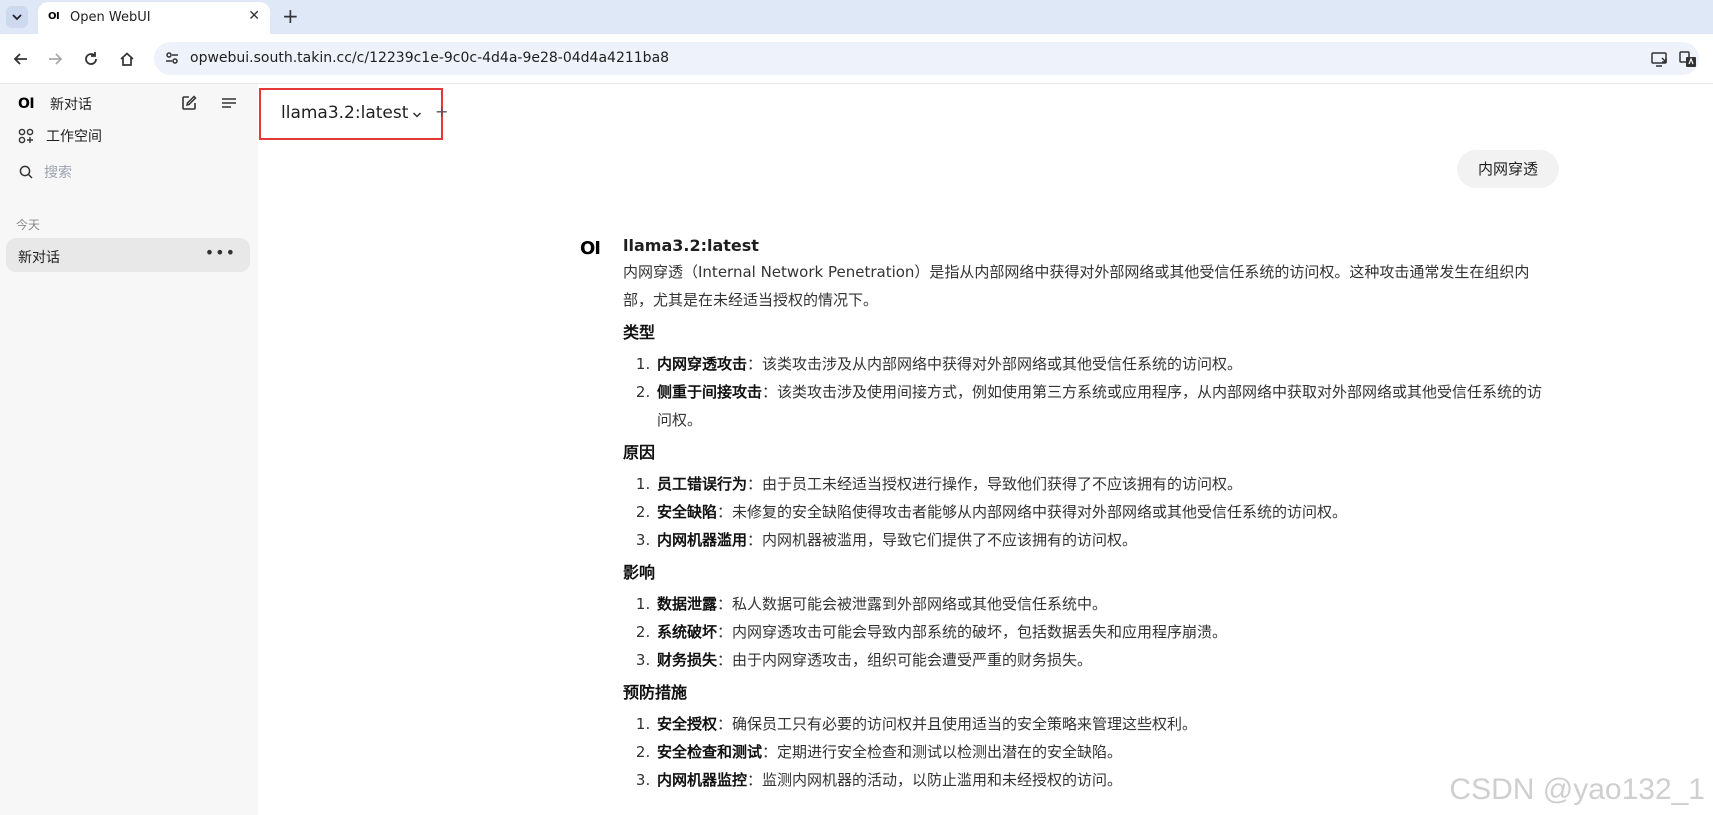 The width and height of the screenshot is (1713, 815). Describe the element at coordinates (129, 104) in the screenshot. I see `new-chat-row: OI 新对话` at that location.